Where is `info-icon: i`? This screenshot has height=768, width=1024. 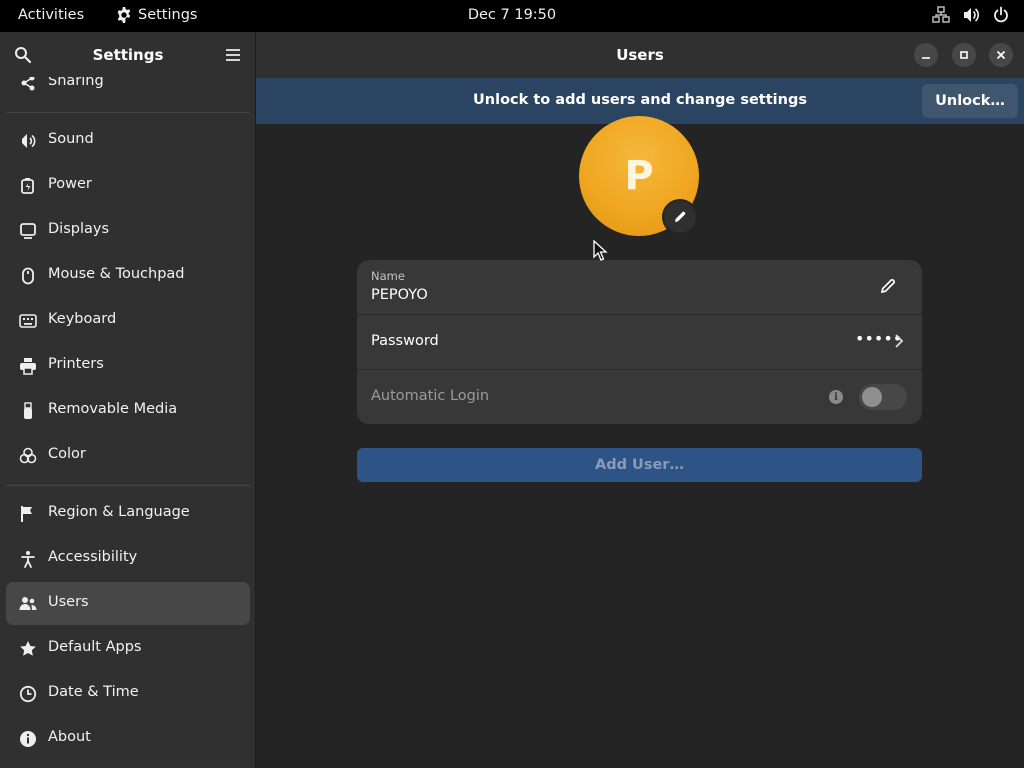 info-icon: i is located at coordinates (836, 397).